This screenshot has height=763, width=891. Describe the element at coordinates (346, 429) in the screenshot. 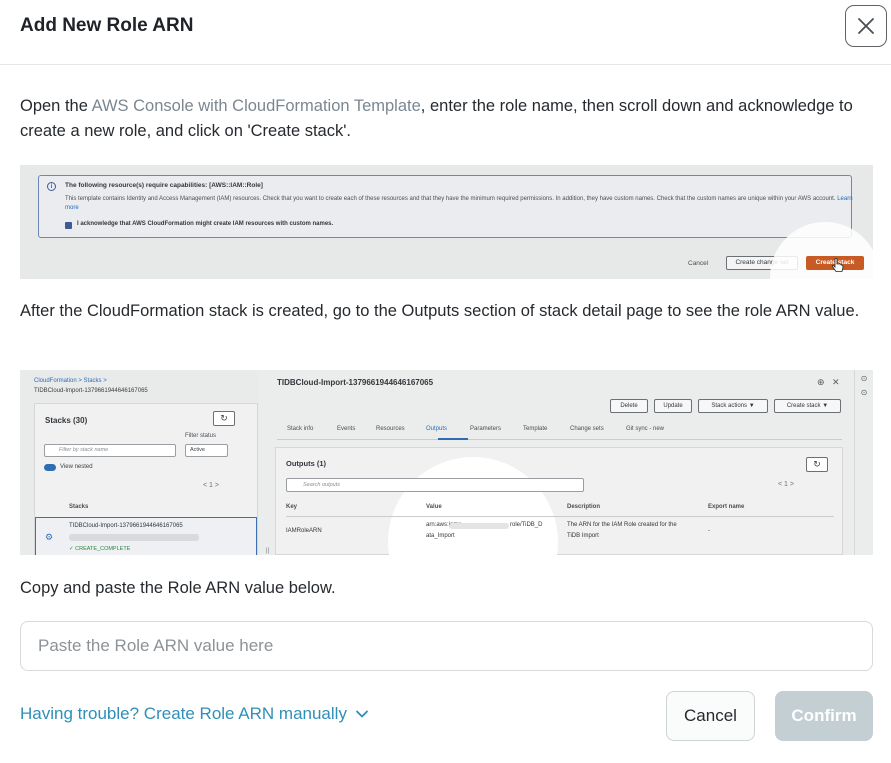

I see `tab-events: Events` at that location.